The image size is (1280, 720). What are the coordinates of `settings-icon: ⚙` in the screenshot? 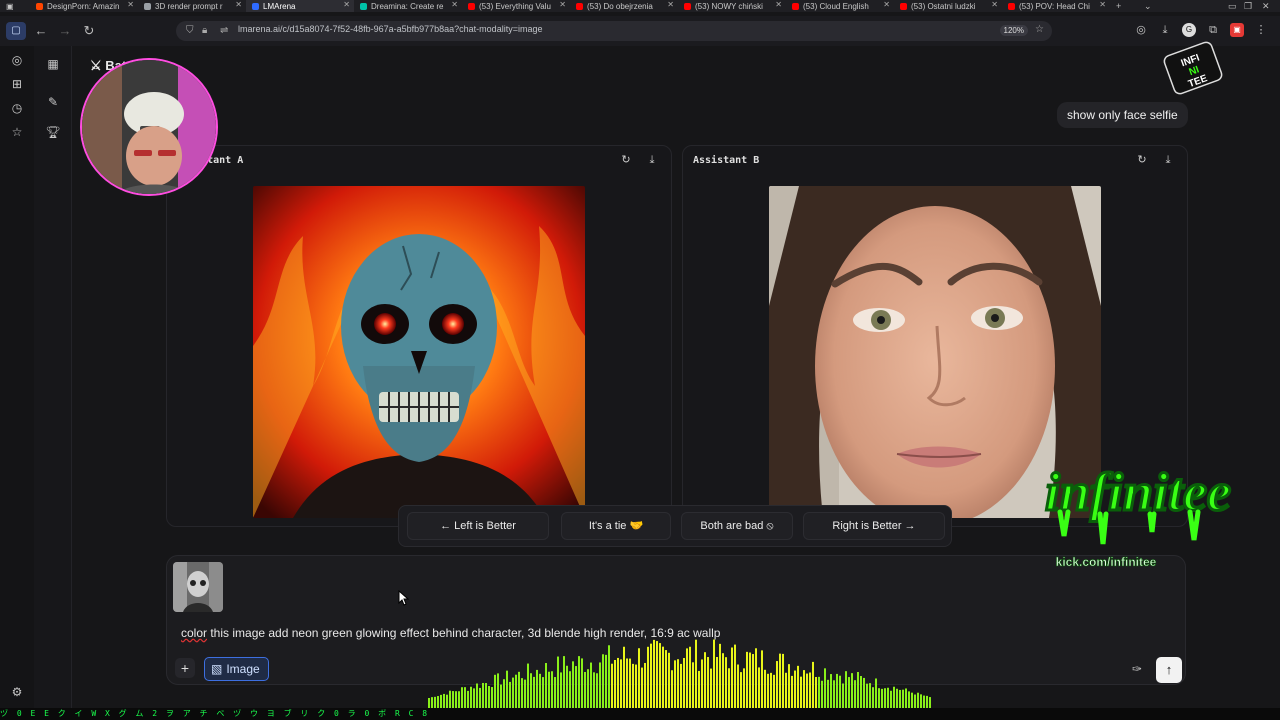 It's located at (17, 692).